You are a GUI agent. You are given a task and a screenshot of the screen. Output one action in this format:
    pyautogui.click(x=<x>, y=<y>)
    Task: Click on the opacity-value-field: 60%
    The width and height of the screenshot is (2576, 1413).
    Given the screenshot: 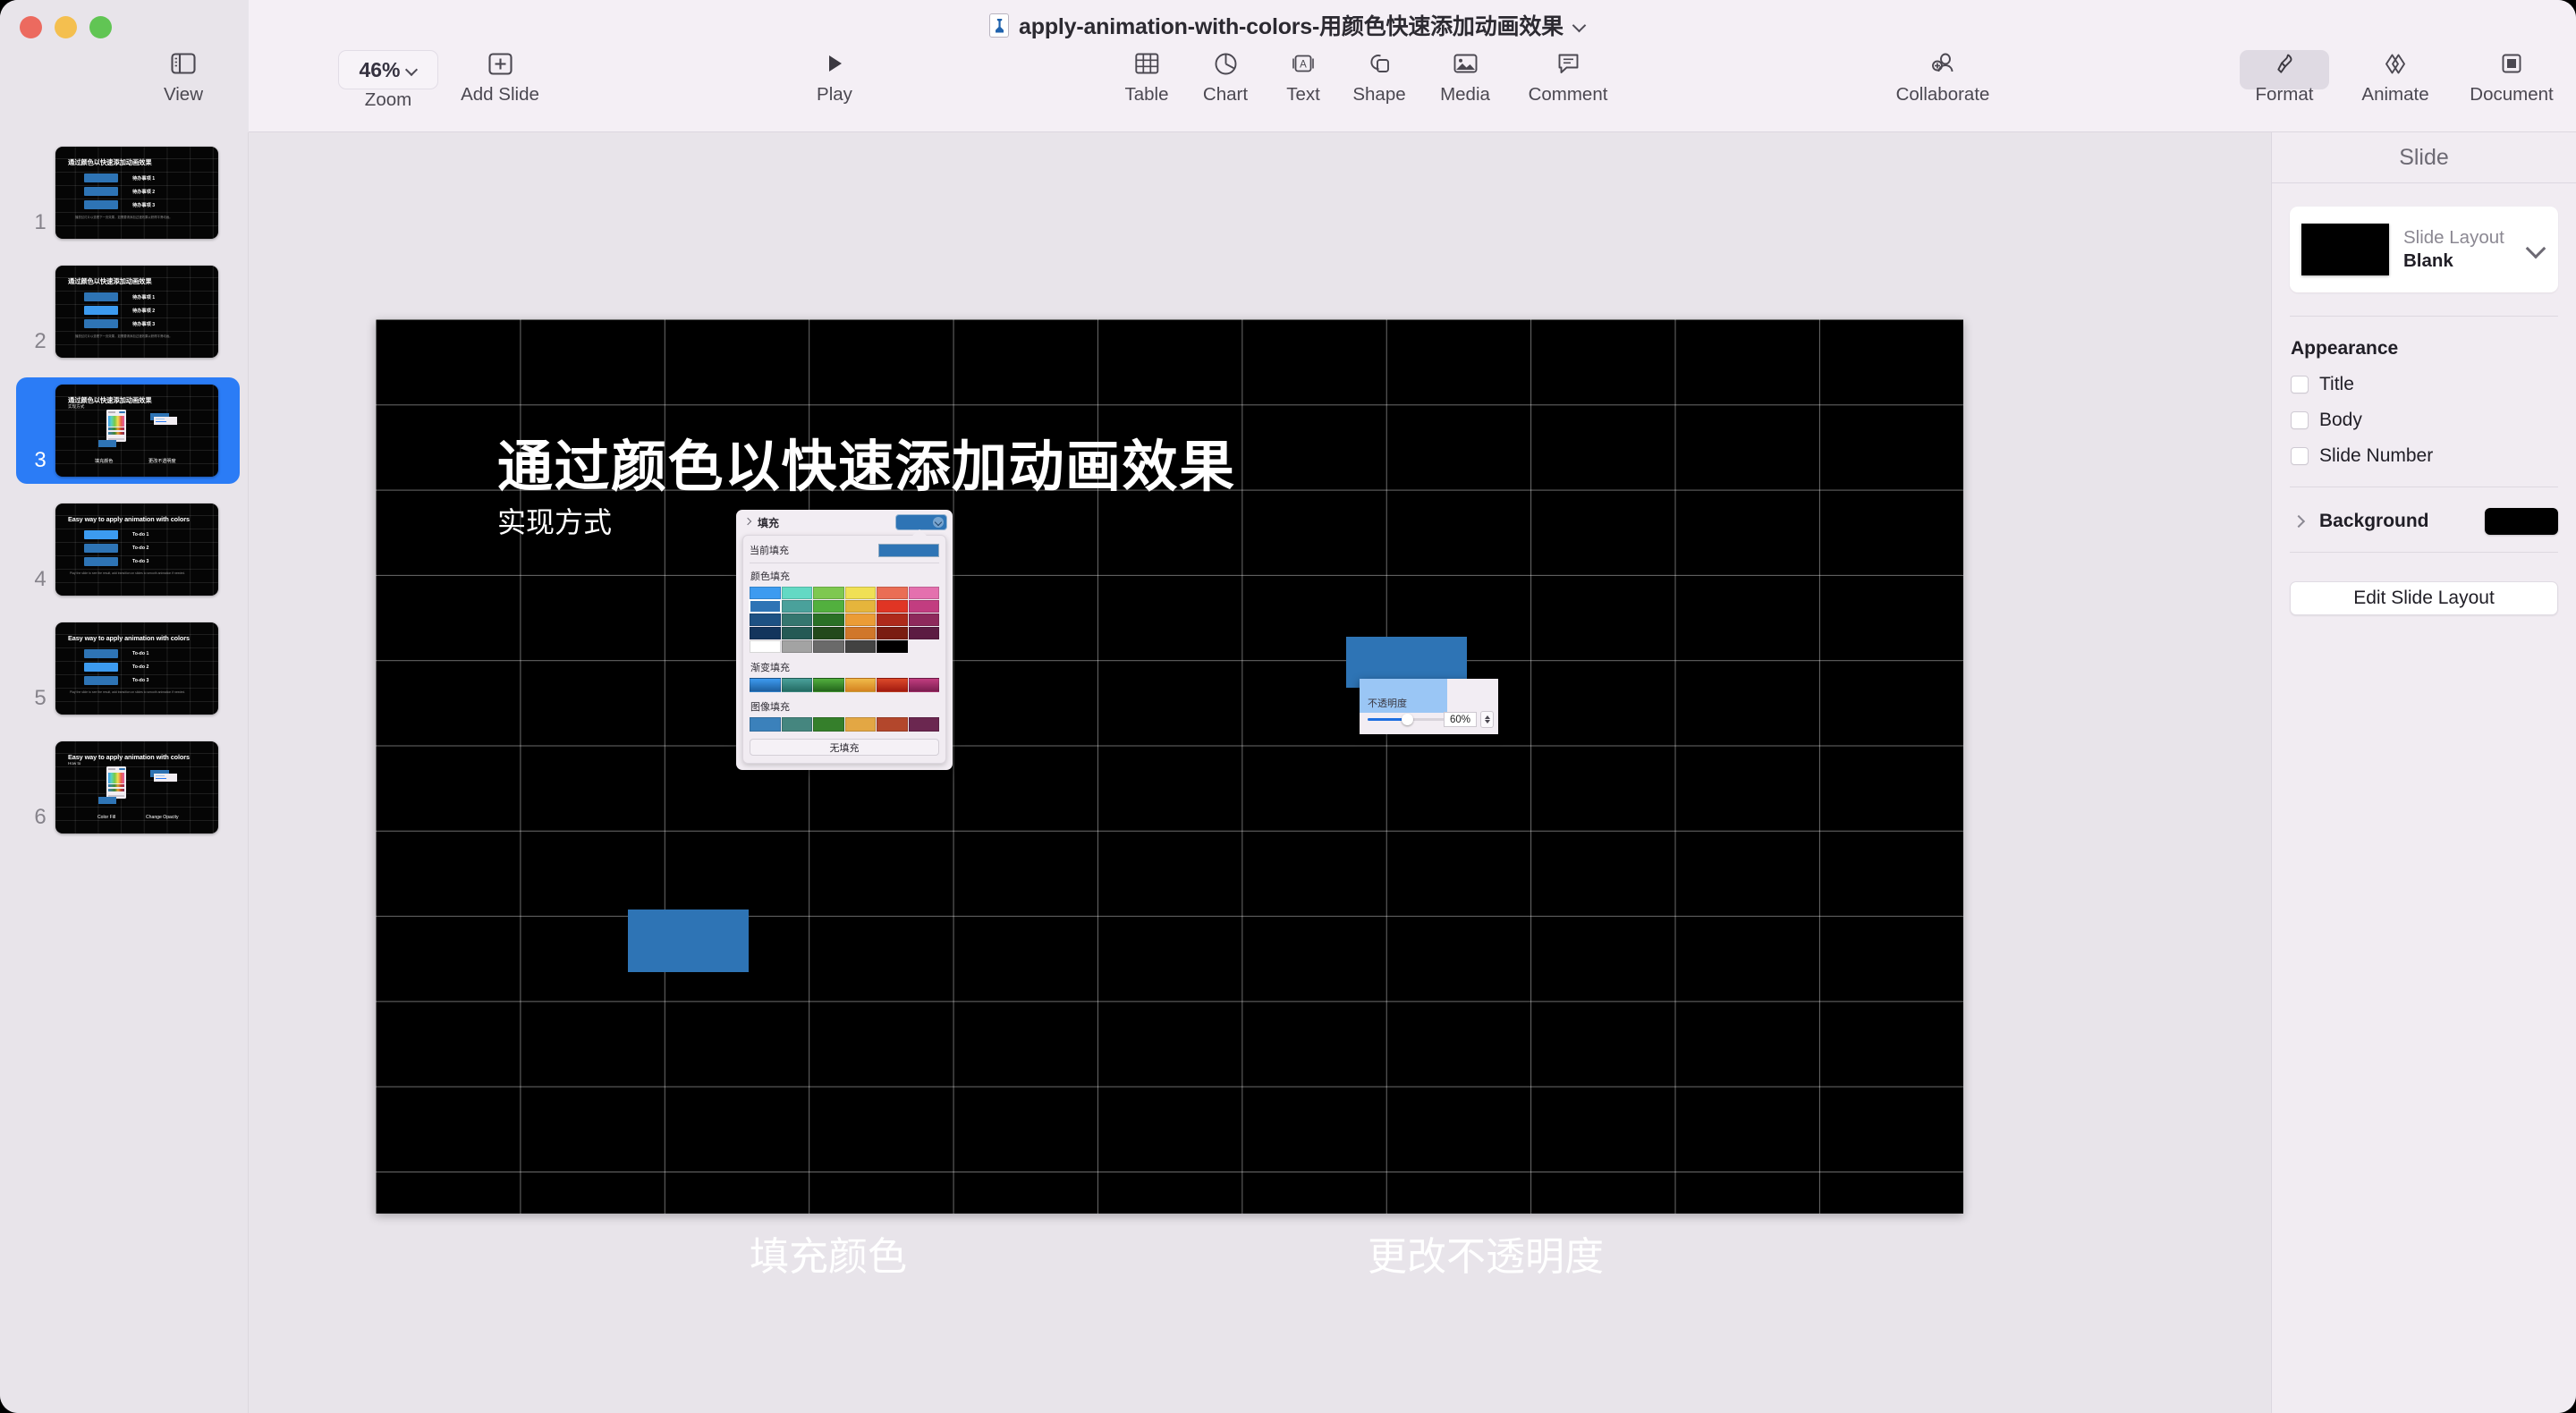 What is the action you would take?
    pyautogui.click(x=1460, y=719)
    